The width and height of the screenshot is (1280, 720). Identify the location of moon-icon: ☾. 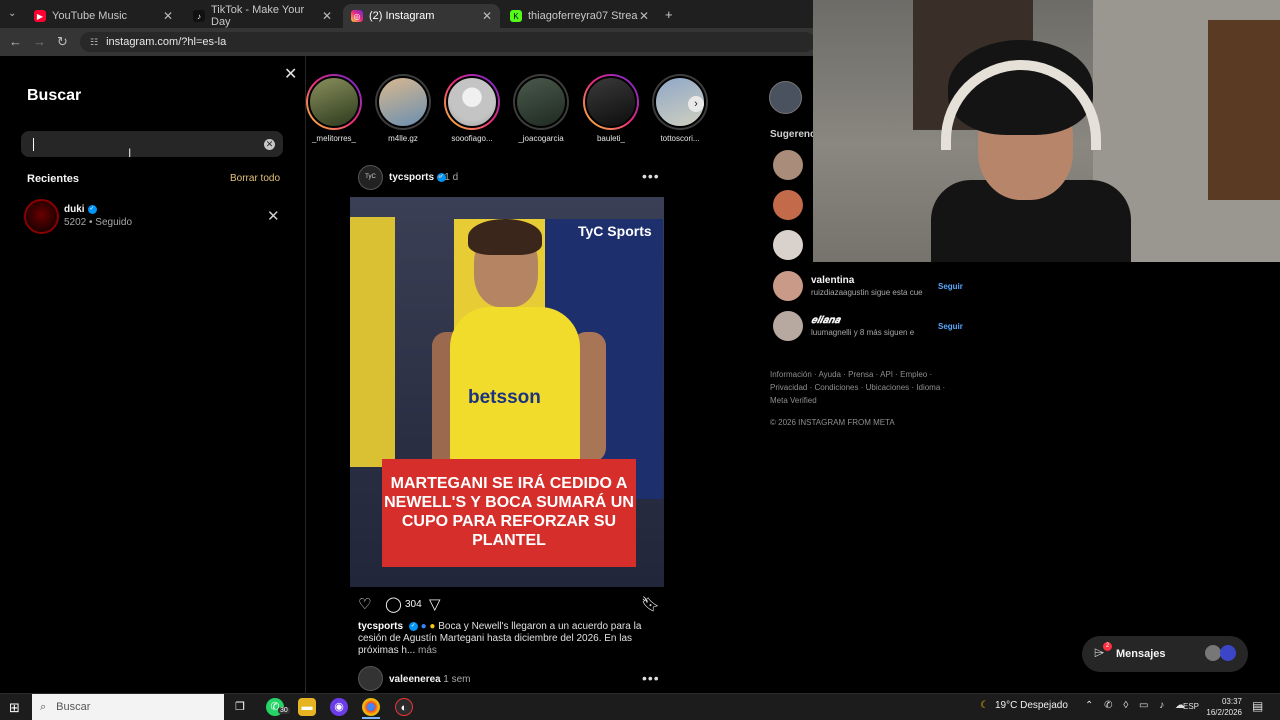
(984, 705).